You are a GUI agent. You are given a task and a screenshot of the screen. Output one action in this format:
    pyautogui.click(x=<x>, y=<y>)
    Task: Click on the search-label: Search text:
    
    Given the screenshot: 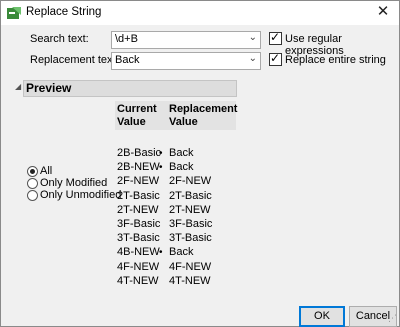 What is the action you would take?
    pyautogui.click(x=59, y=39)
    